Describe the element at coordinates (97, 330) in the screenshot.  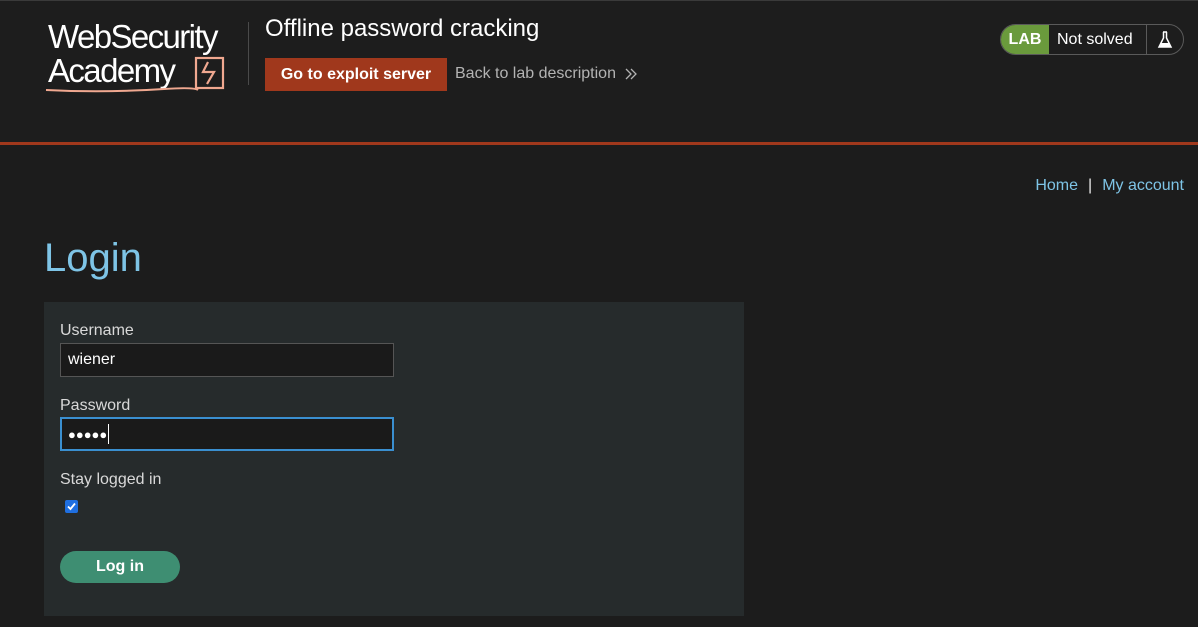
I see `username-label: Username` at that location.